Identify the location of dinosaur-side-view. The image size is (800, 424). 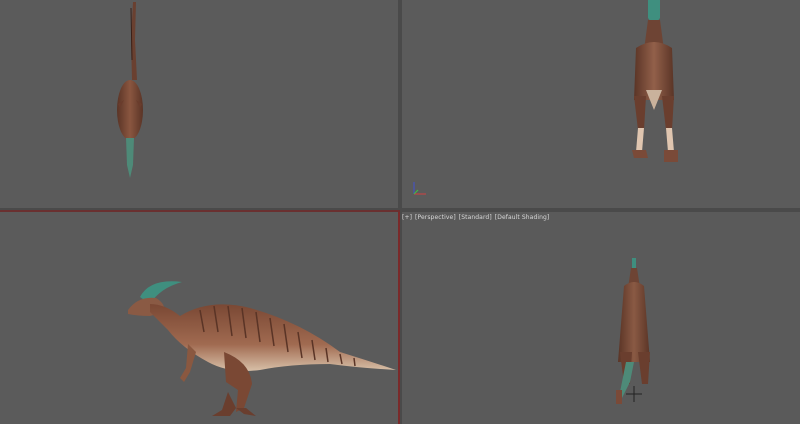
(262, 348).